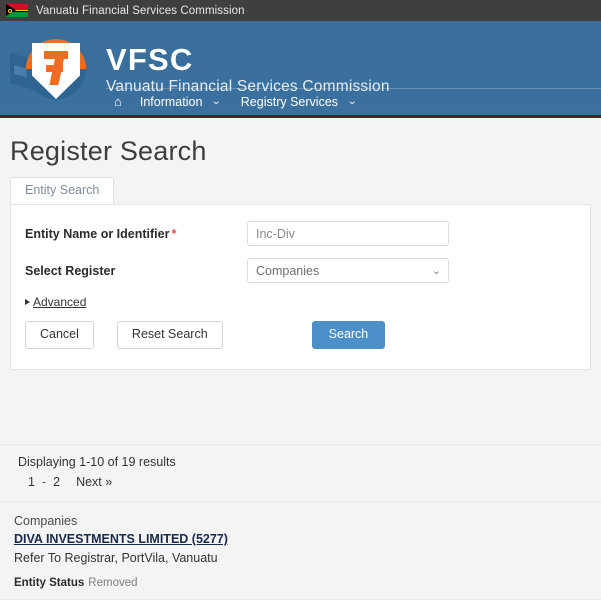  I want to click on nav-item-home: ⌂, so click(118, 101).